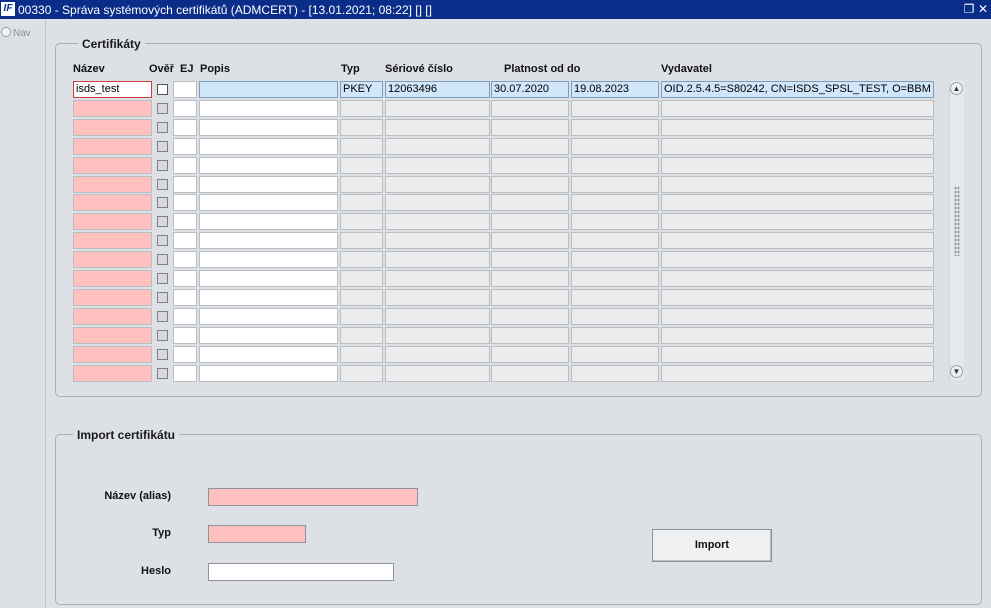  I want to click on import-button: Import, so click(712, 545).